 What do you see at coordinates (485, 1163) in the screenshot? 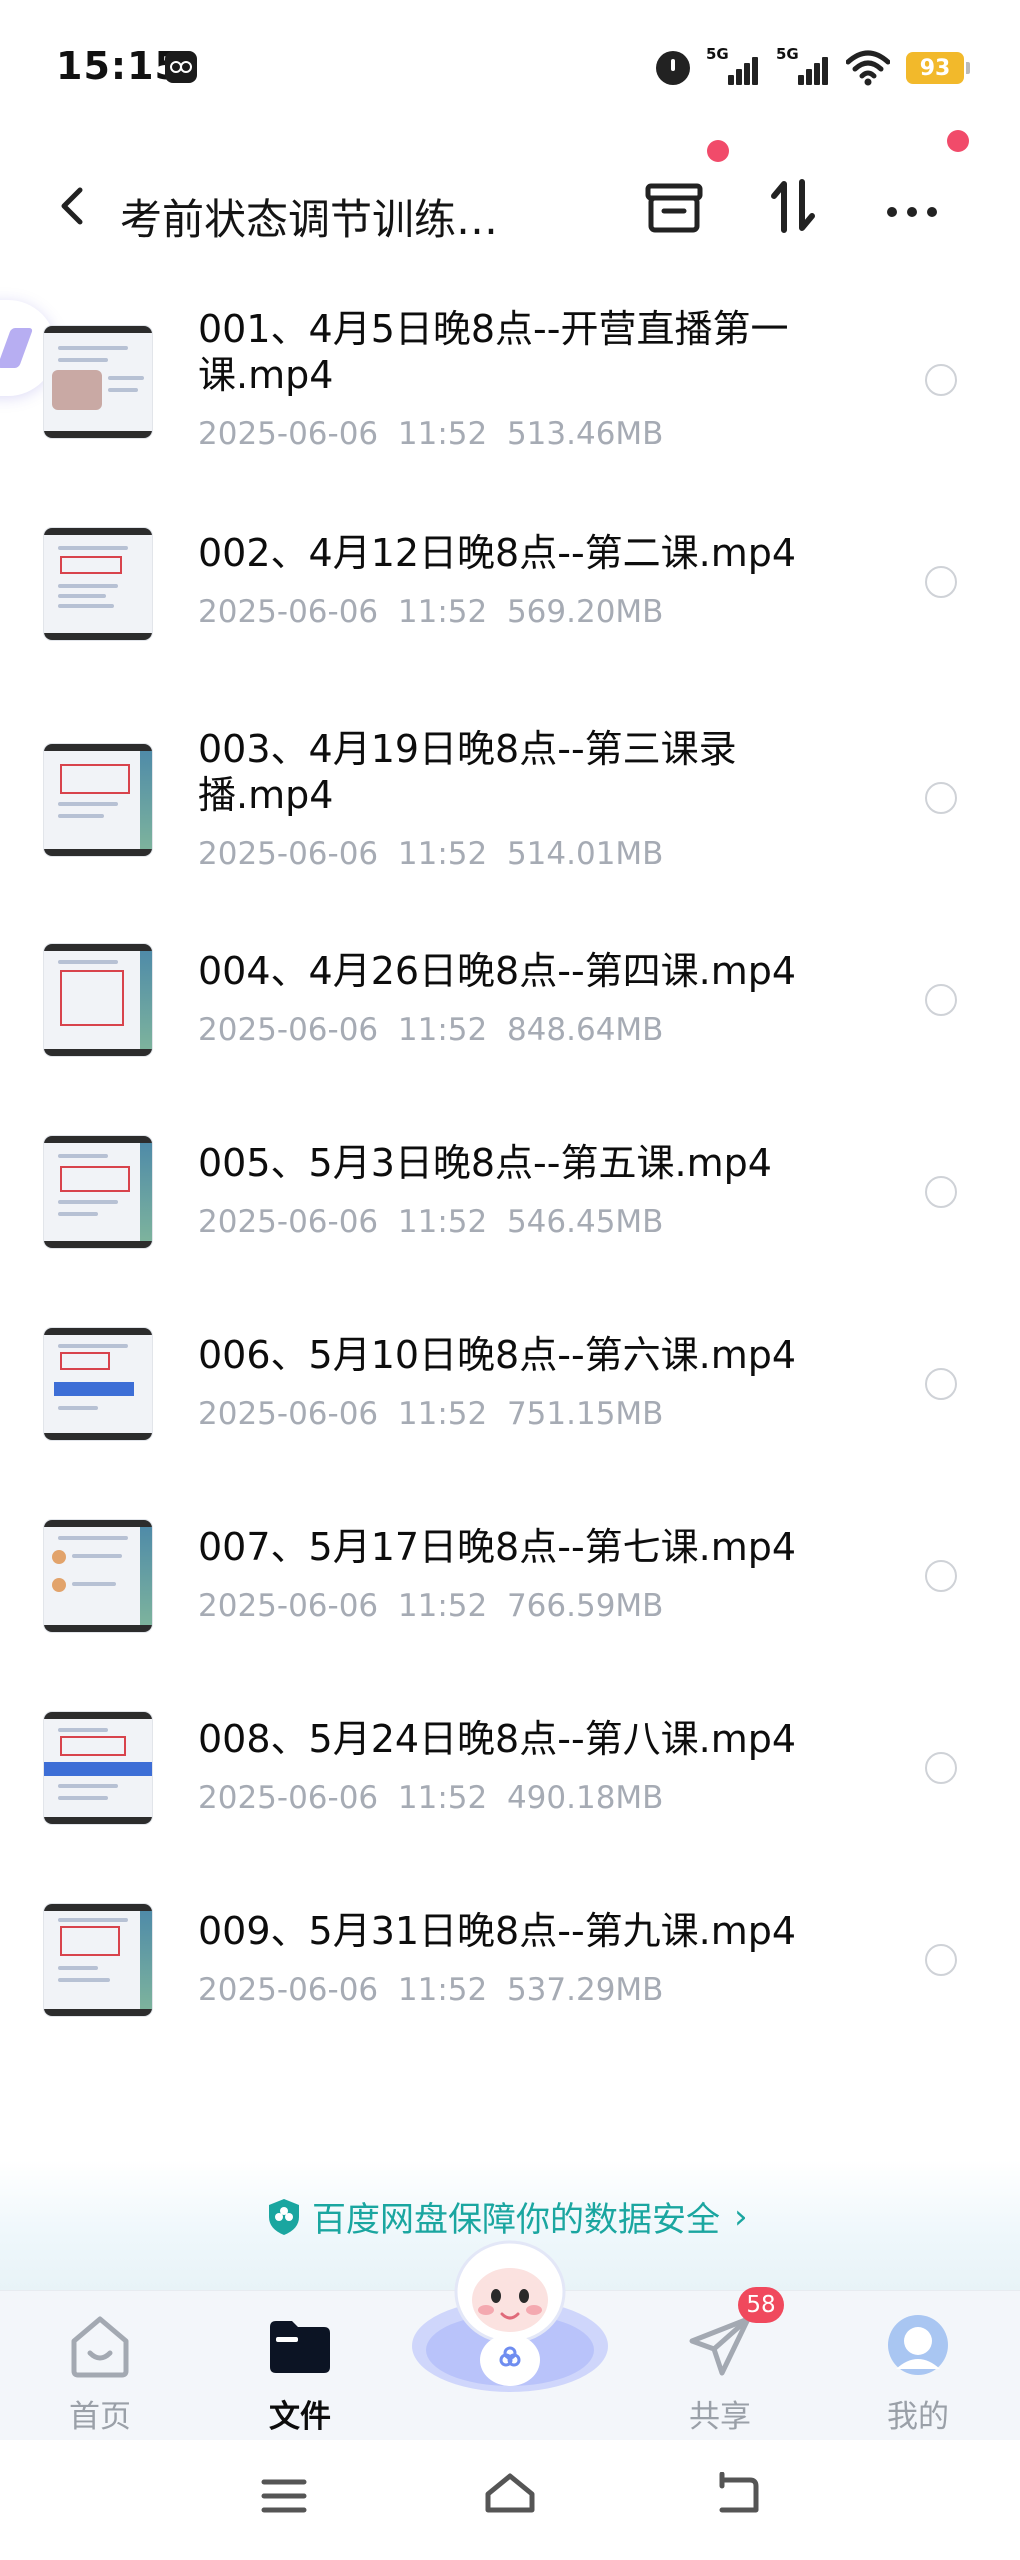
I see `file-name: 005、5月3日晚8点--第五课.mp4` at bounding box center [485, 1163].